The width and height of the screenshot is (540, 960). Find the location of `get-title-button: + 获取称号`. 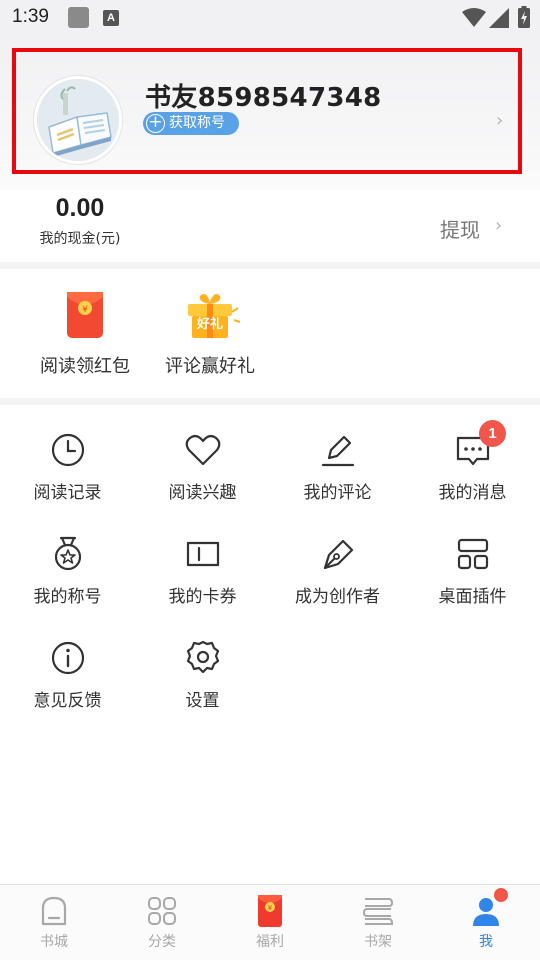

get-title-button: + 获取称号 is located at coordinates (191, 123).